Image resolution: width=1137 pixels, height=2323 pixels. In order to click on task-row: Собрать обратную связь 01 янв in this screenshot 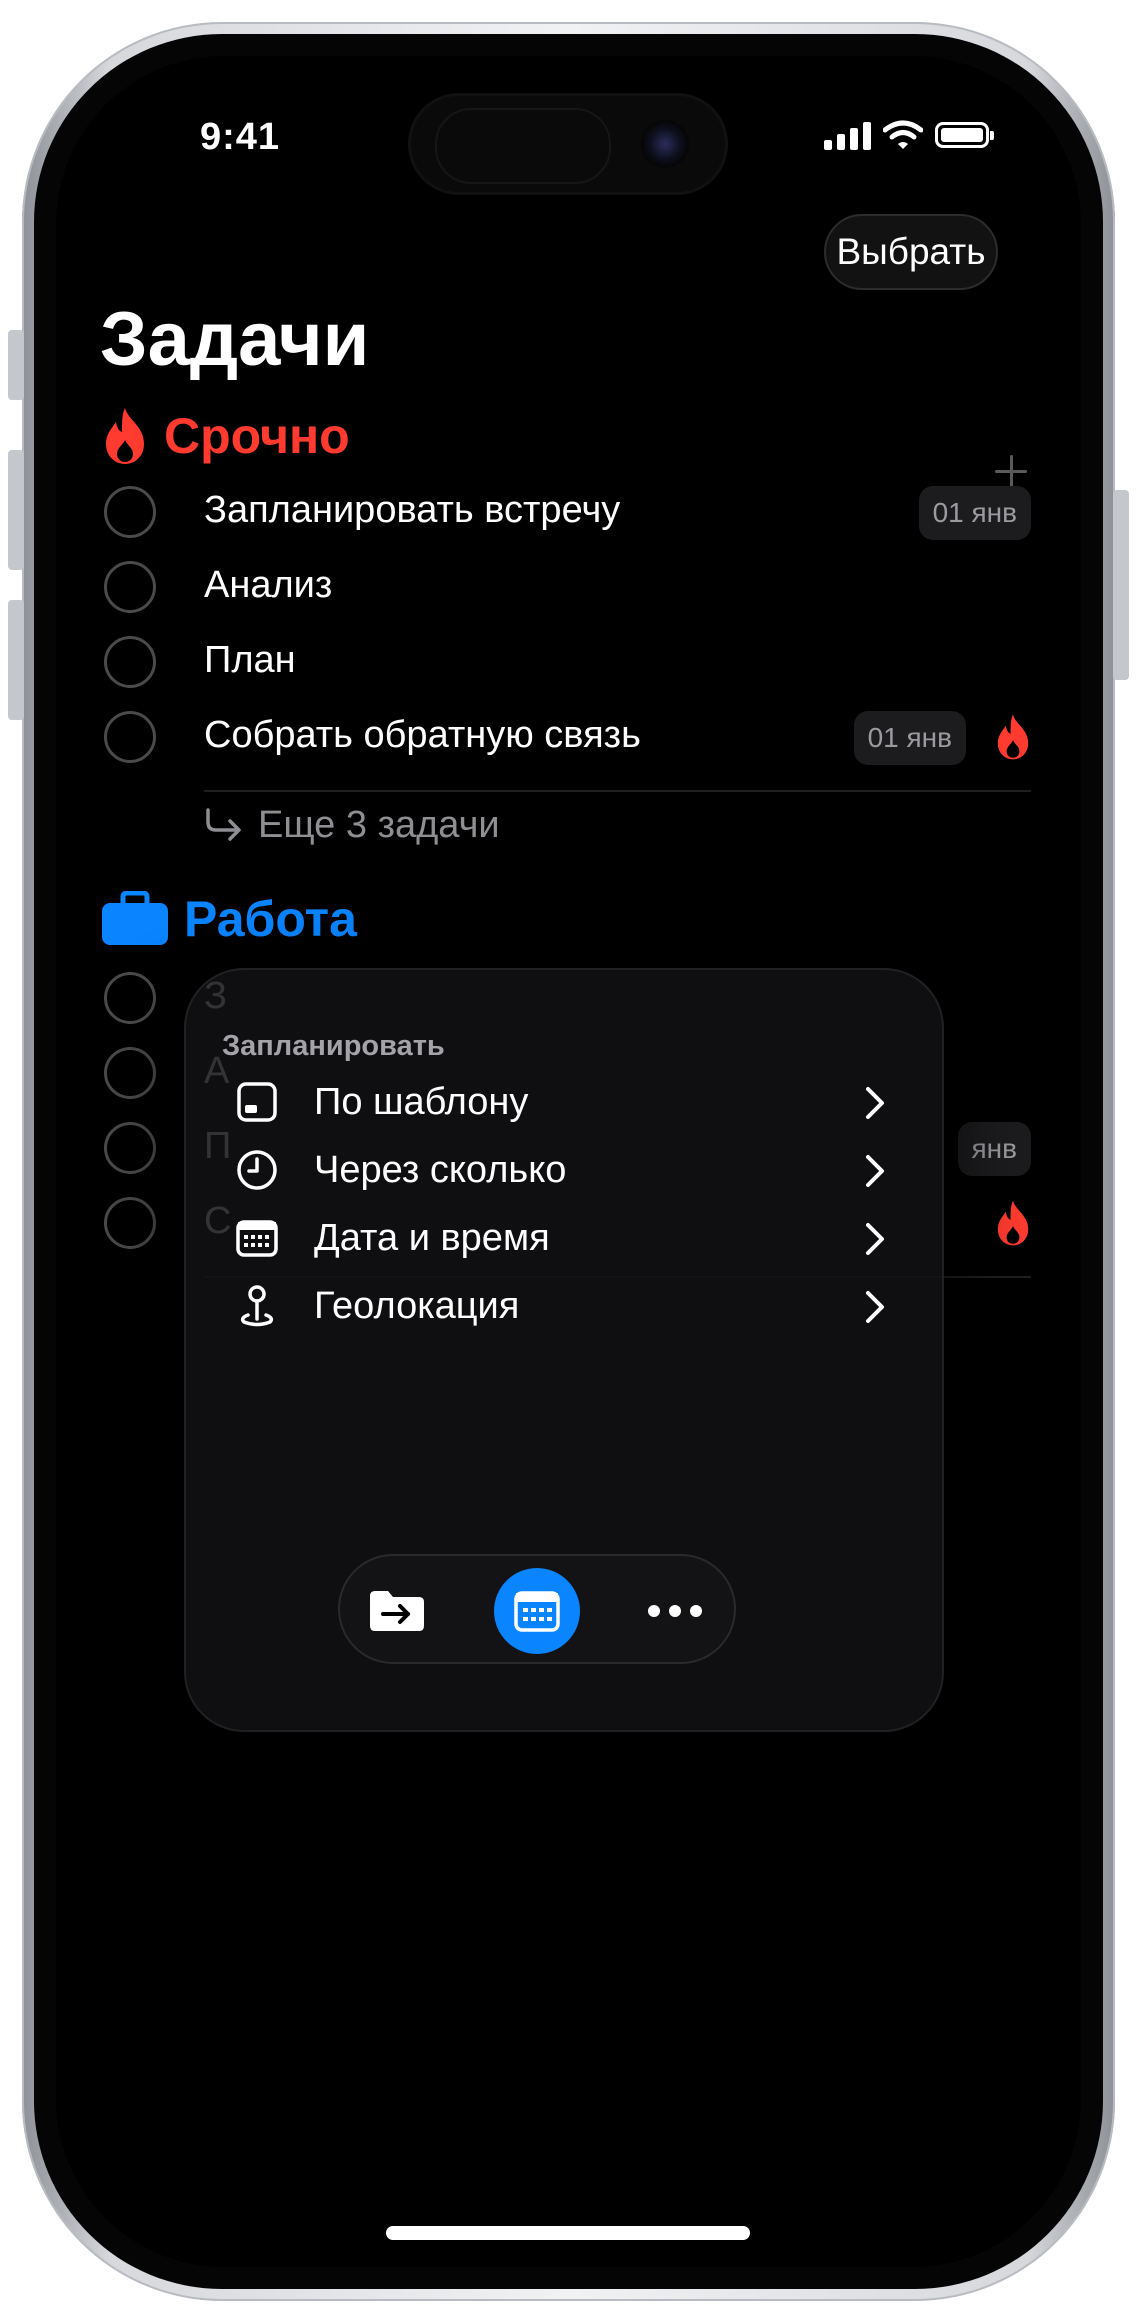, I will do `click(568, 739)`.